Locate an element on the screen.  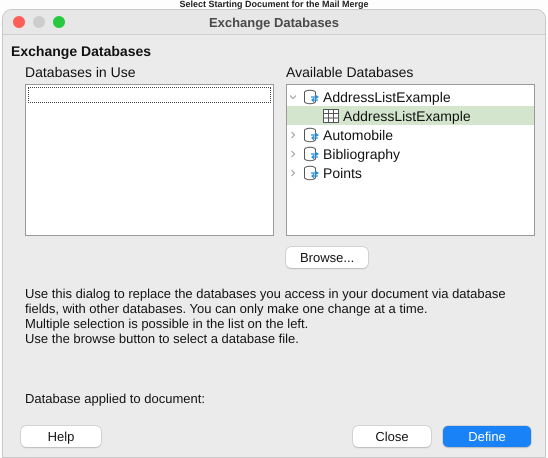
background-window-title: Select Starting Document for the Mail Merge is located at coordinates (274, 4).